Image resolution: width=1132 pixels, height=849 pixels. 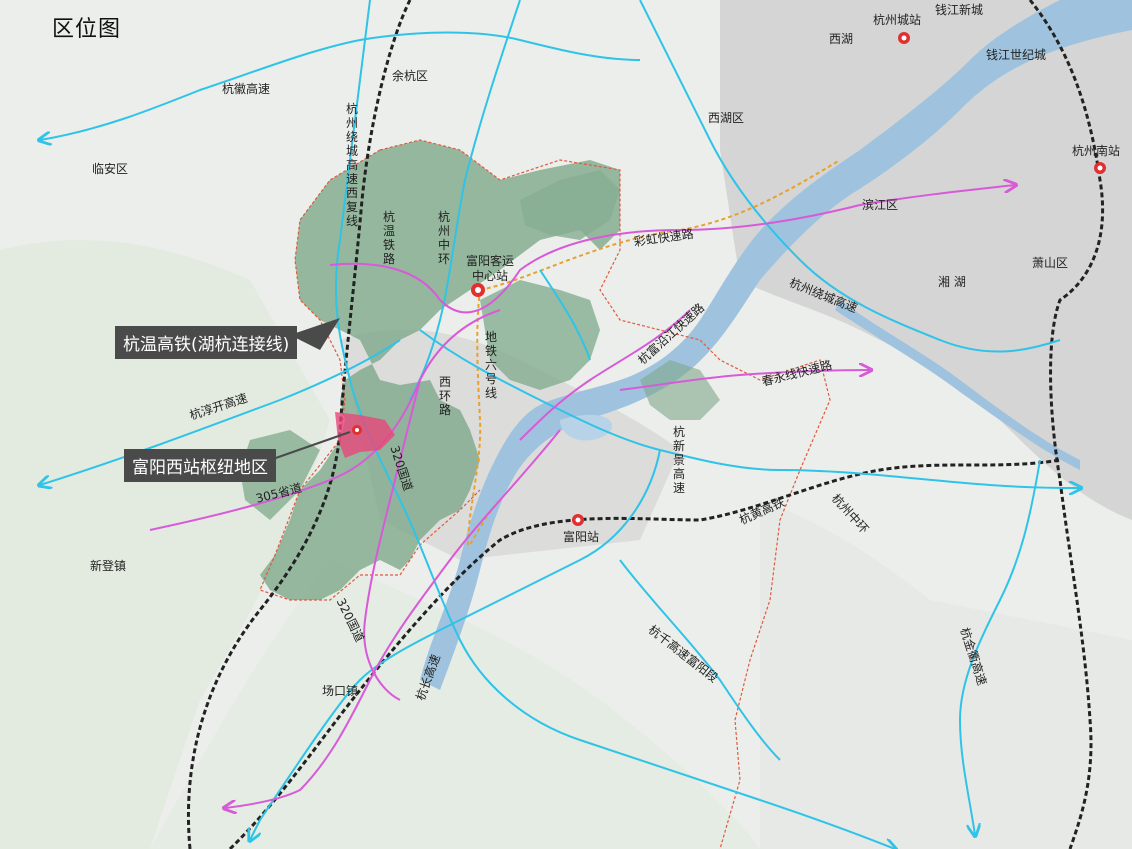 What do you see at coordinates (388, 238) in the screenshot?
I see `label-hangwen-rail: 杭温铁路` at bounding box center [388, 238].